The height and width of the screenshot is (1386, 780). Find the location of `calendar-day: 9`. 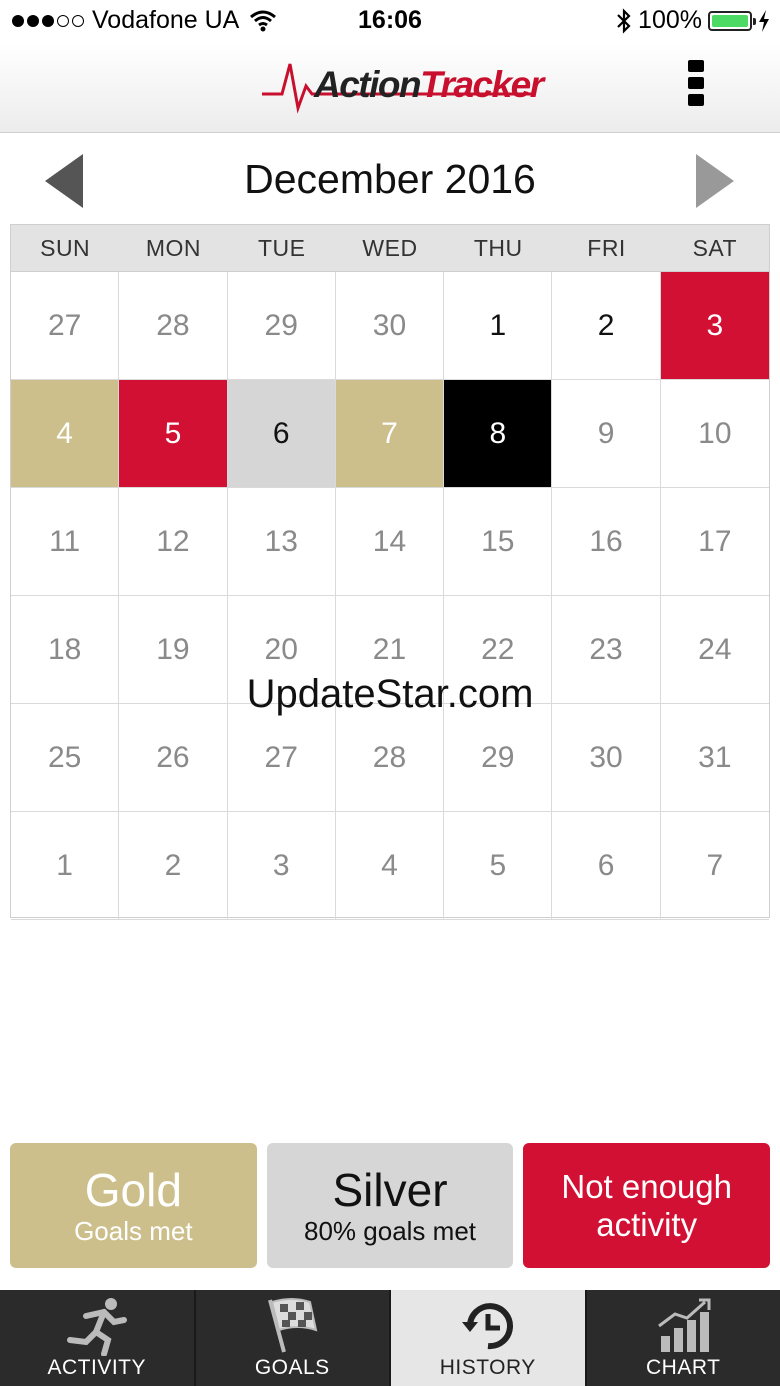

calendar-day: 9 is located at coordinates (606, 434).